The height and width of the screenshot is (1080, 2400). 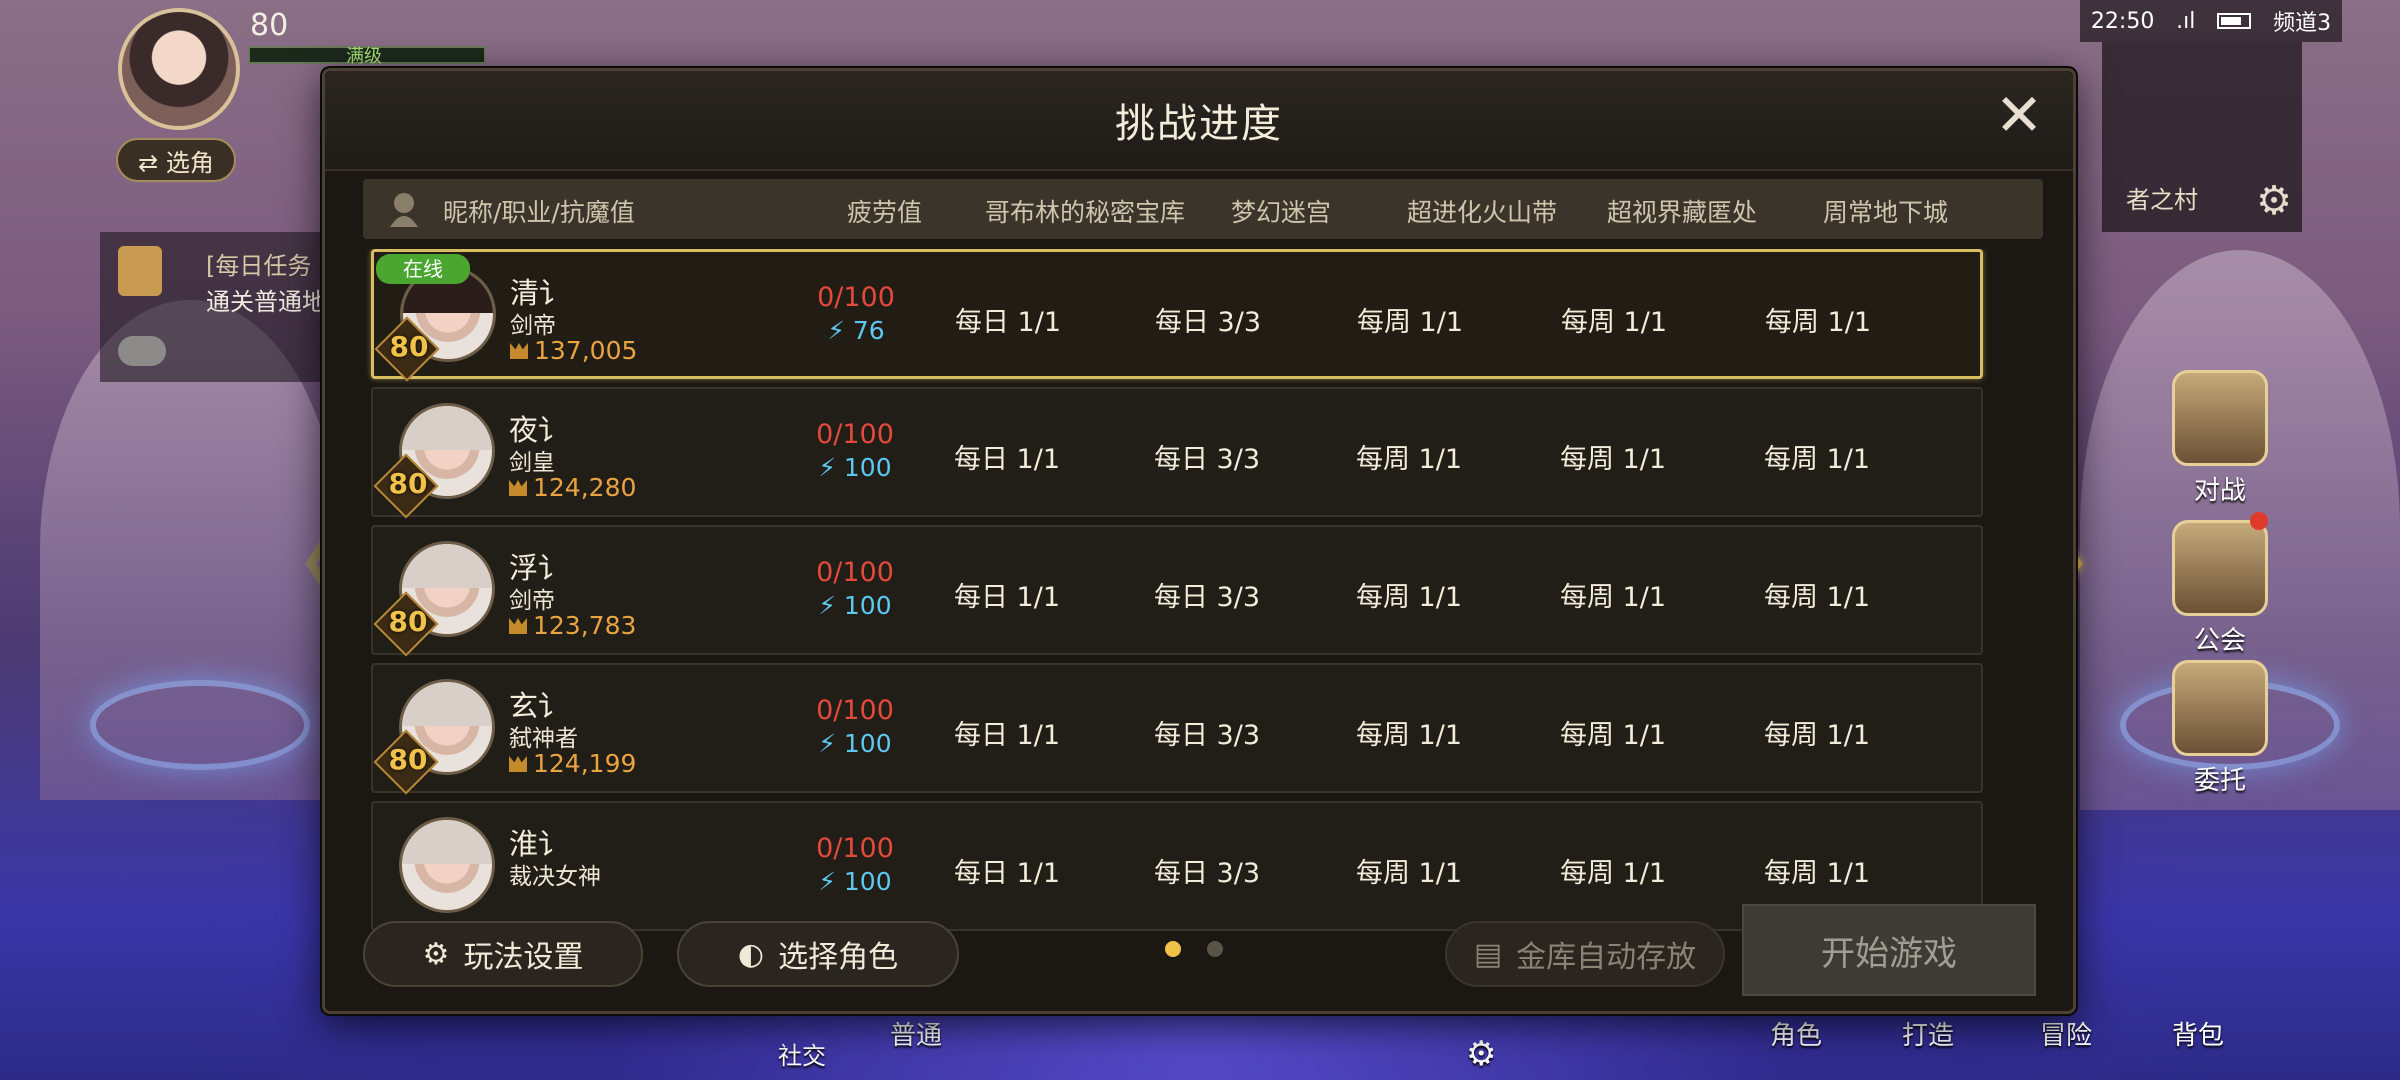 What do you see at coordinates (2259, 521) in the screenshot?
I see `notification-dot` at bounding box center [2259, 521].